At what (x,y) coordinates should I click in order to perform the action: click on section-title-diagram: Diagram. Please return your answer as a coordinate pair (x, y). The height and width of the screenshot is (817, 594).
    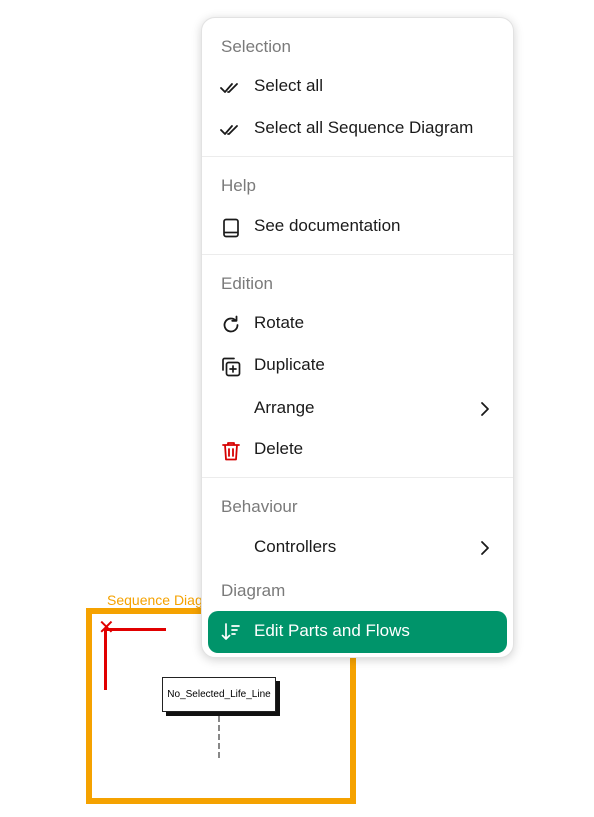
    Looking at the image, I should click on (253, 590).